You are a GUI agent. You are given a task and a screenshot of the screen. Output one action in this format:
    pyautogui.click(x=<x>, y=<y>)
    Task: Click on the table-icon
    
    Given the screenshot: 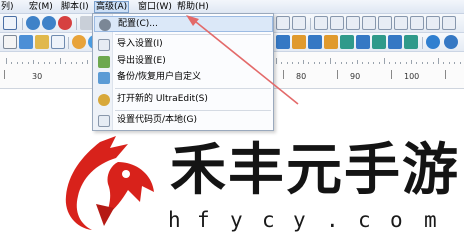 What is the action you would take?
    pyautogui.click(x=283, y=42)
    